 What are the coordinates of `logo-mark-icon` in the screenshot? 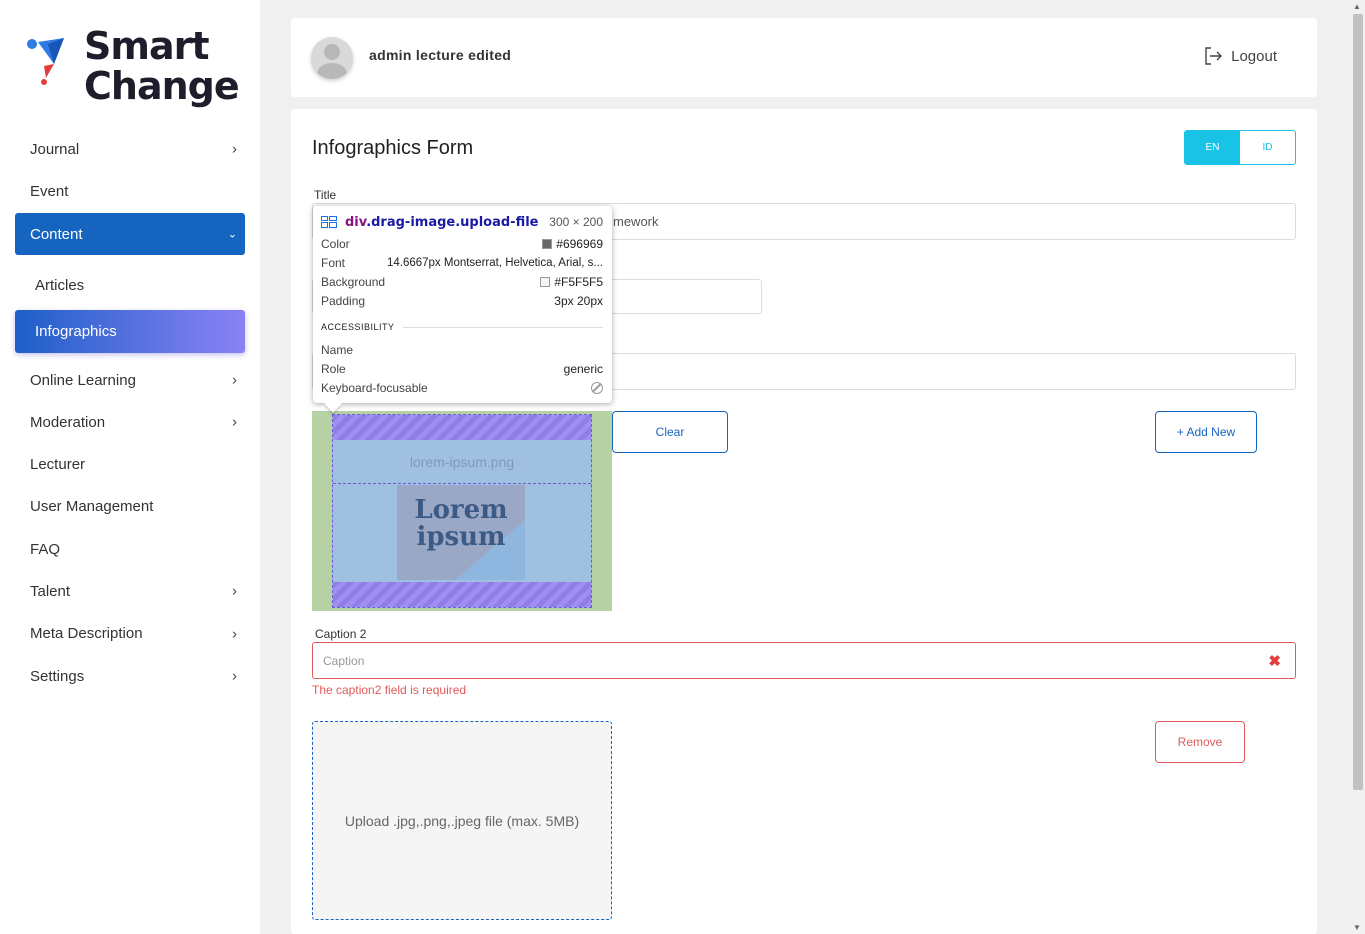 It's located at (45, 61).